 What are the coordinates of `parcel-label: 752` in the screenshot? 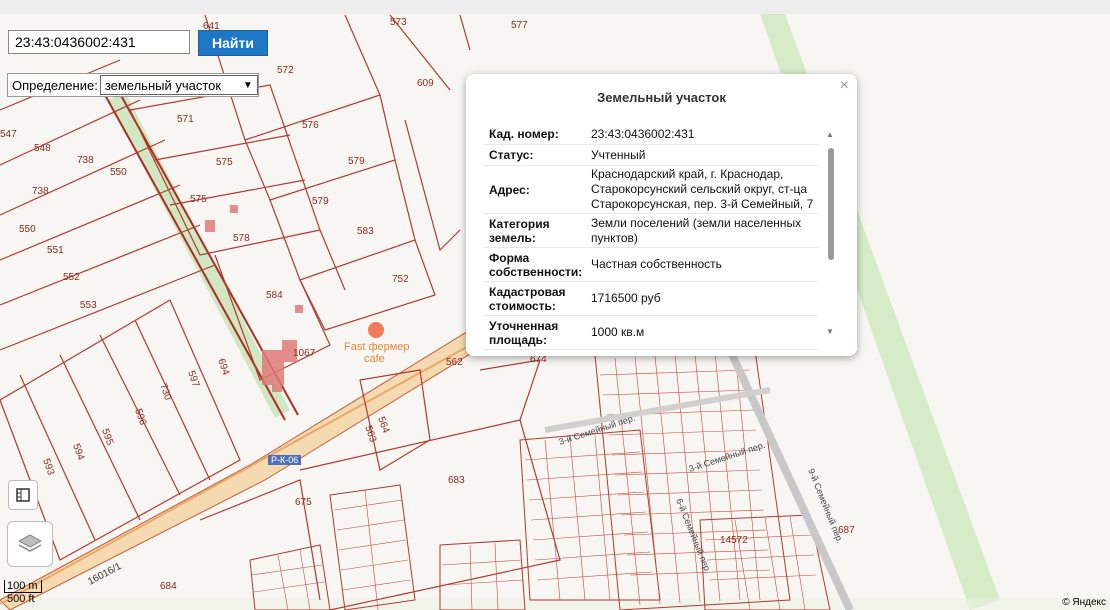 It's located at (400, 279).